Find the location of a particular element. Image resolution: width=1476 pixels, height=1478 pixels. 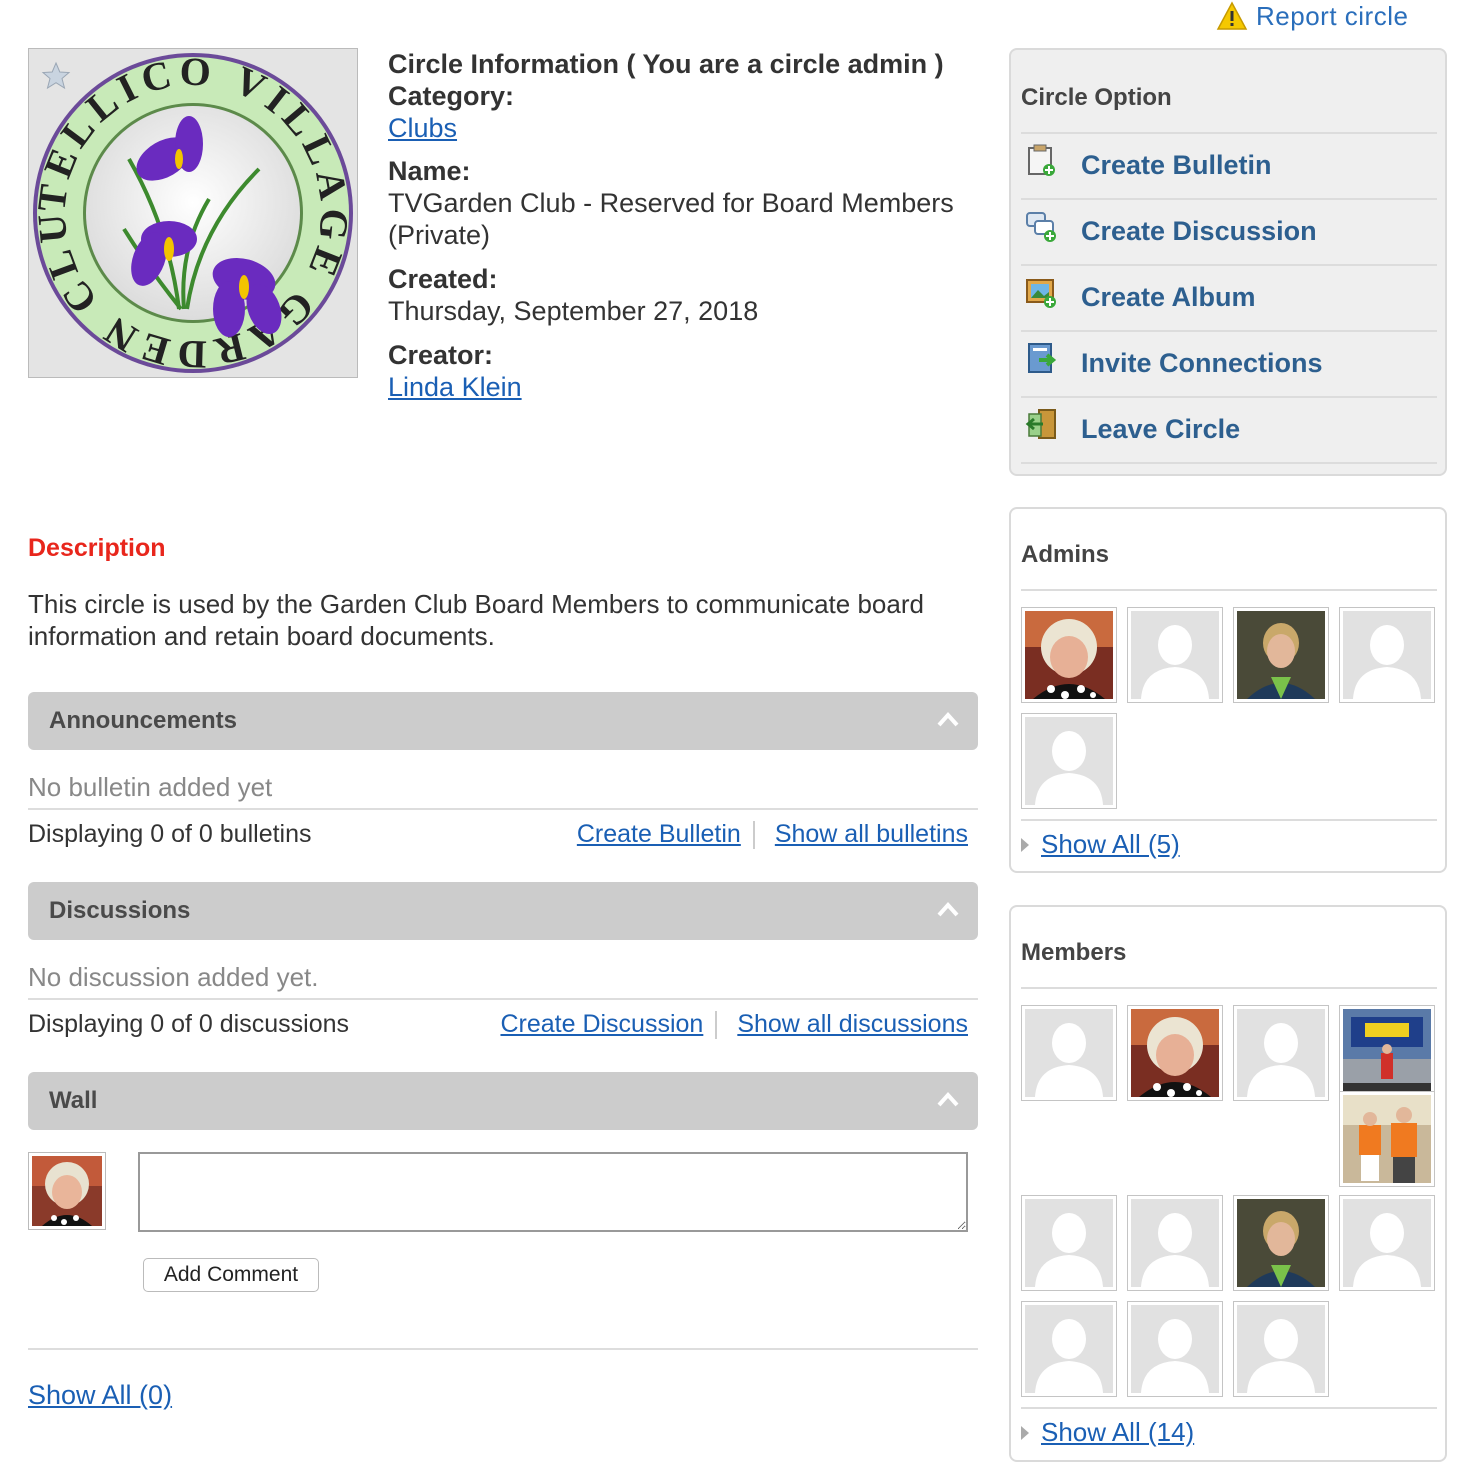

members-panel: Members Show All (14) is located at coordinates (1228, 1183).